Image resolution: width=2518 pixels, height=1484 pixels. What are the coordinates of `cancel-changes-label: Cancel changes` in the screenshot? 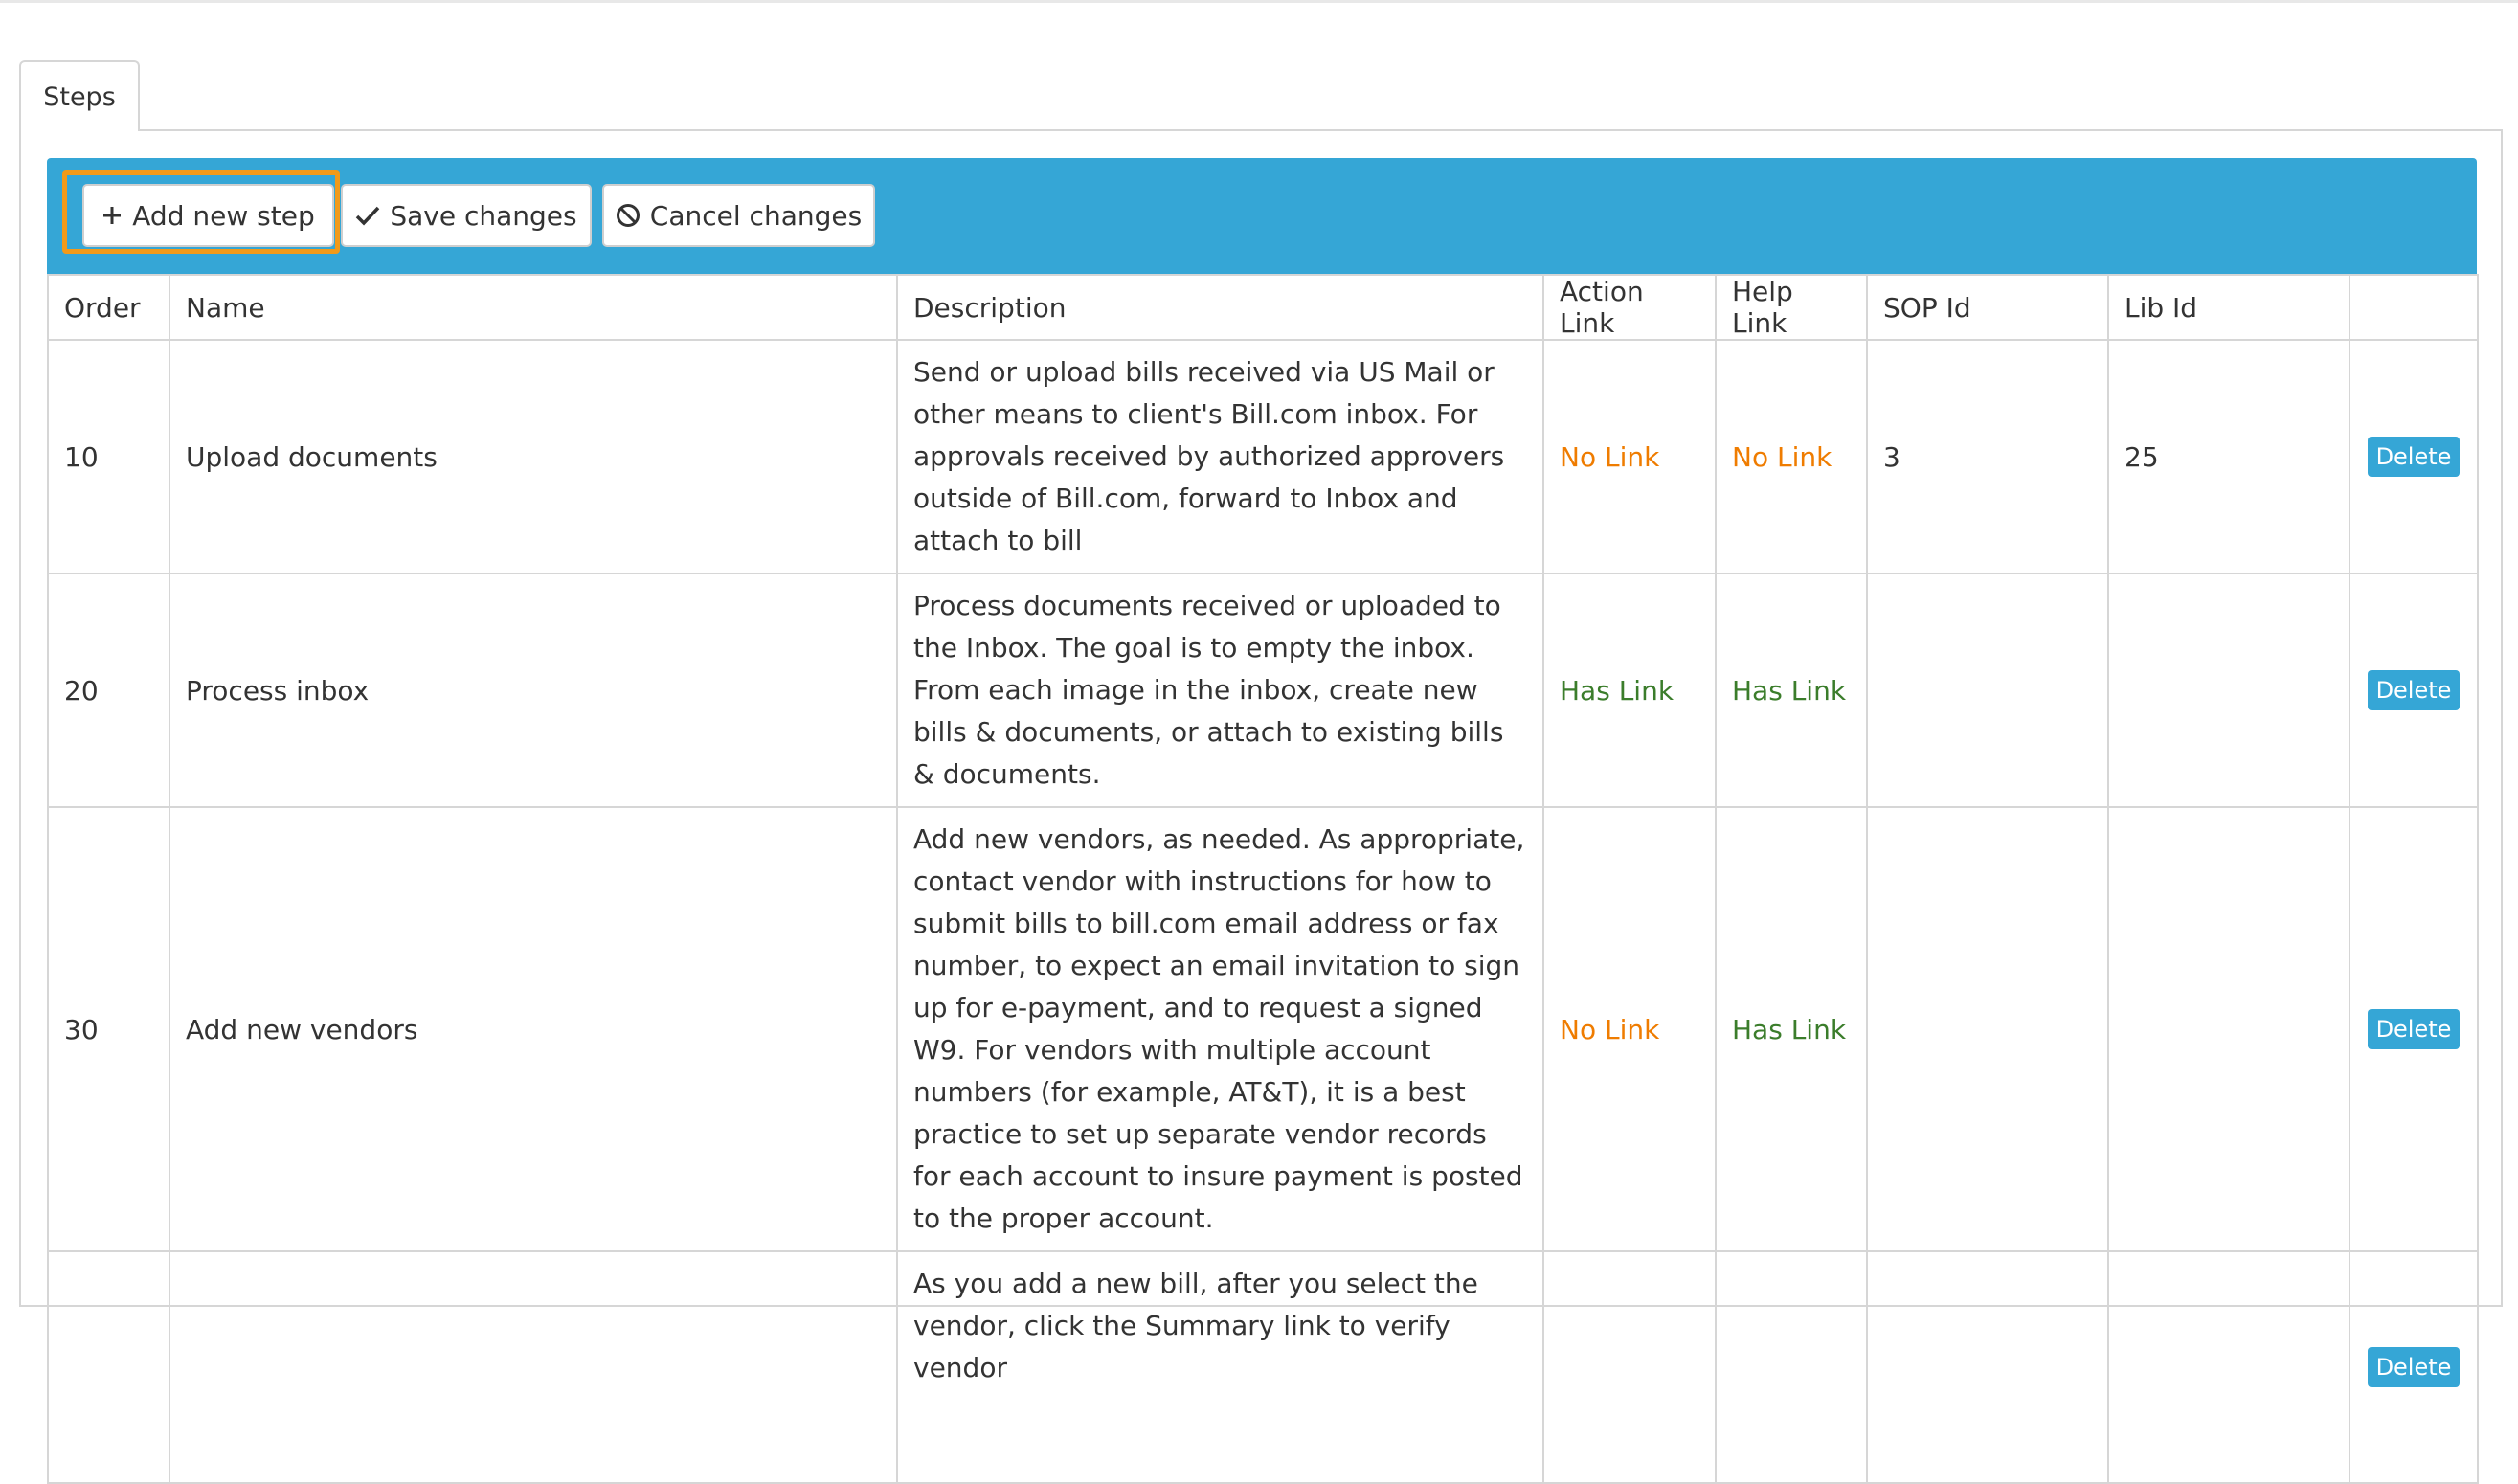 It's located at (756, 215).